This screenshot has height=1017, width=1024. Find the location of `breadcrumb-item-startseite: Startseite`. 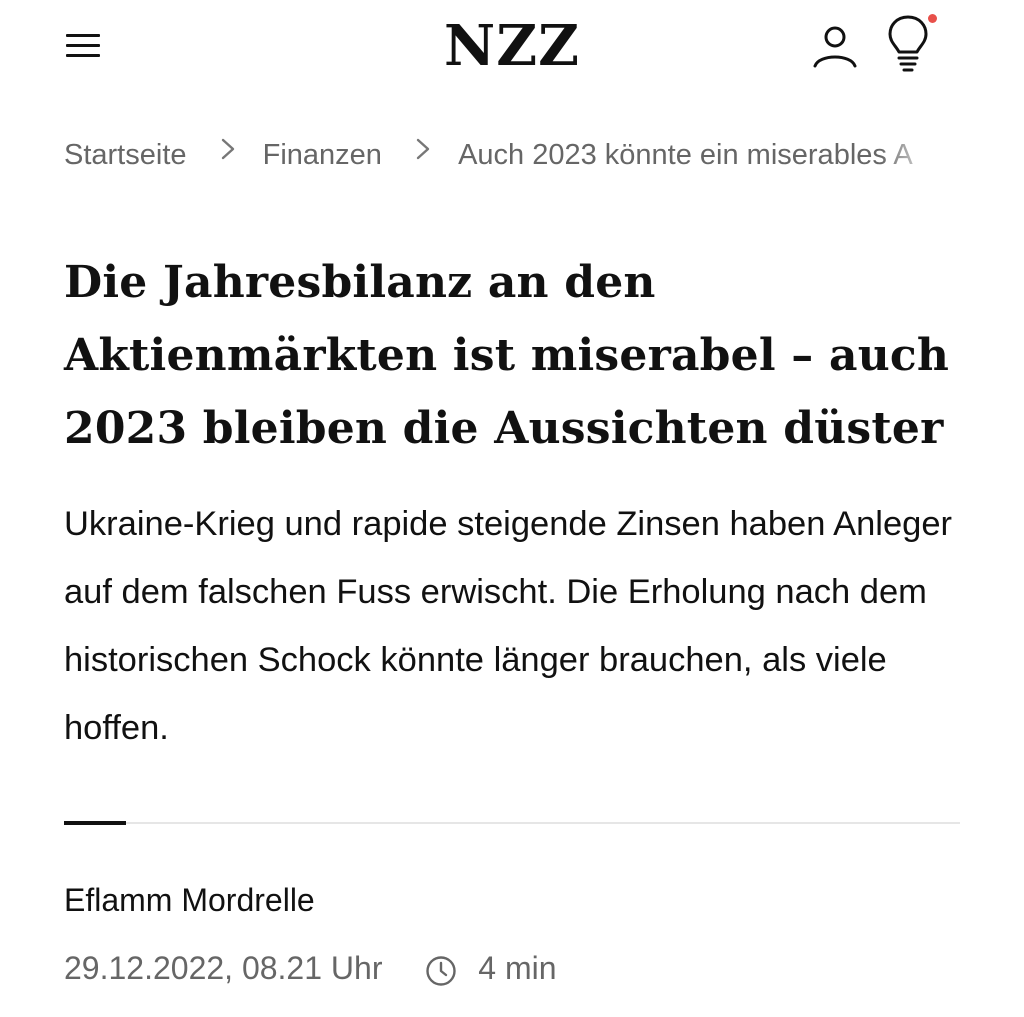

breadcrumb-item-startseite: Startseite is located at coordinates (125, 155).